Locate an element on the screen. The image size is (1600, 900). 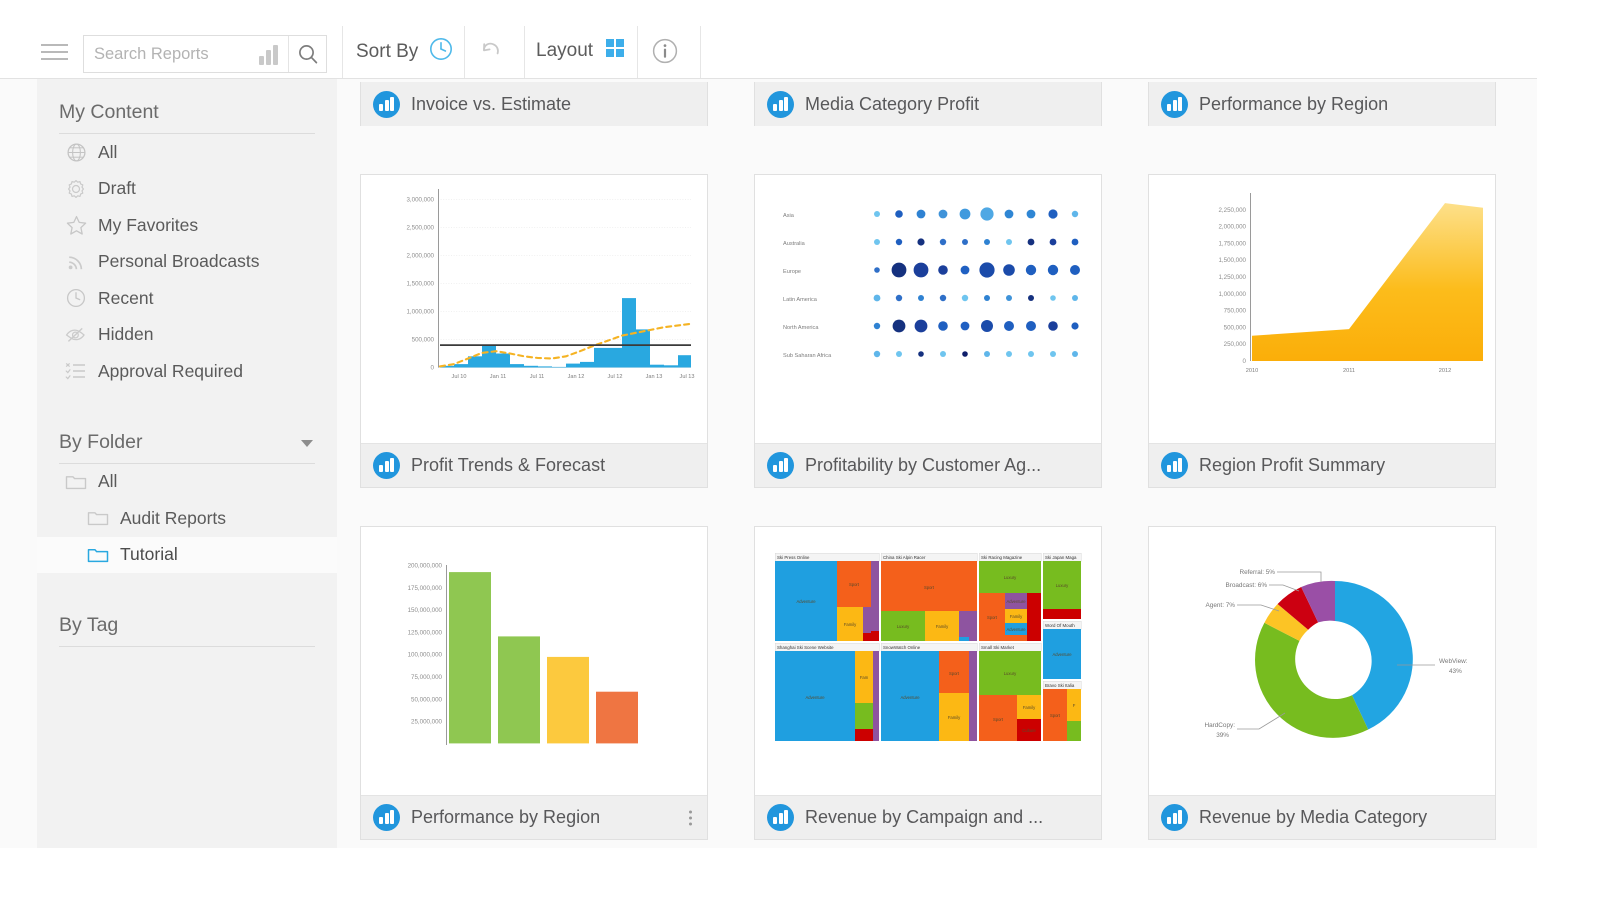
svg-text: 3,000,000 is located at coordinates (420, 200).